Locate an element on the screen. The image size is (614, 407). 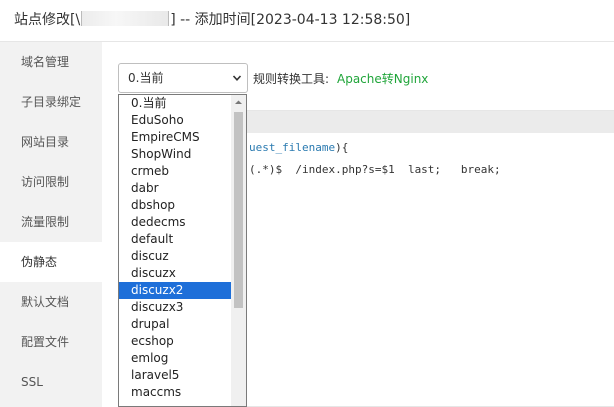
dropdown-option: crmeb is located at coordinates (175, 171).